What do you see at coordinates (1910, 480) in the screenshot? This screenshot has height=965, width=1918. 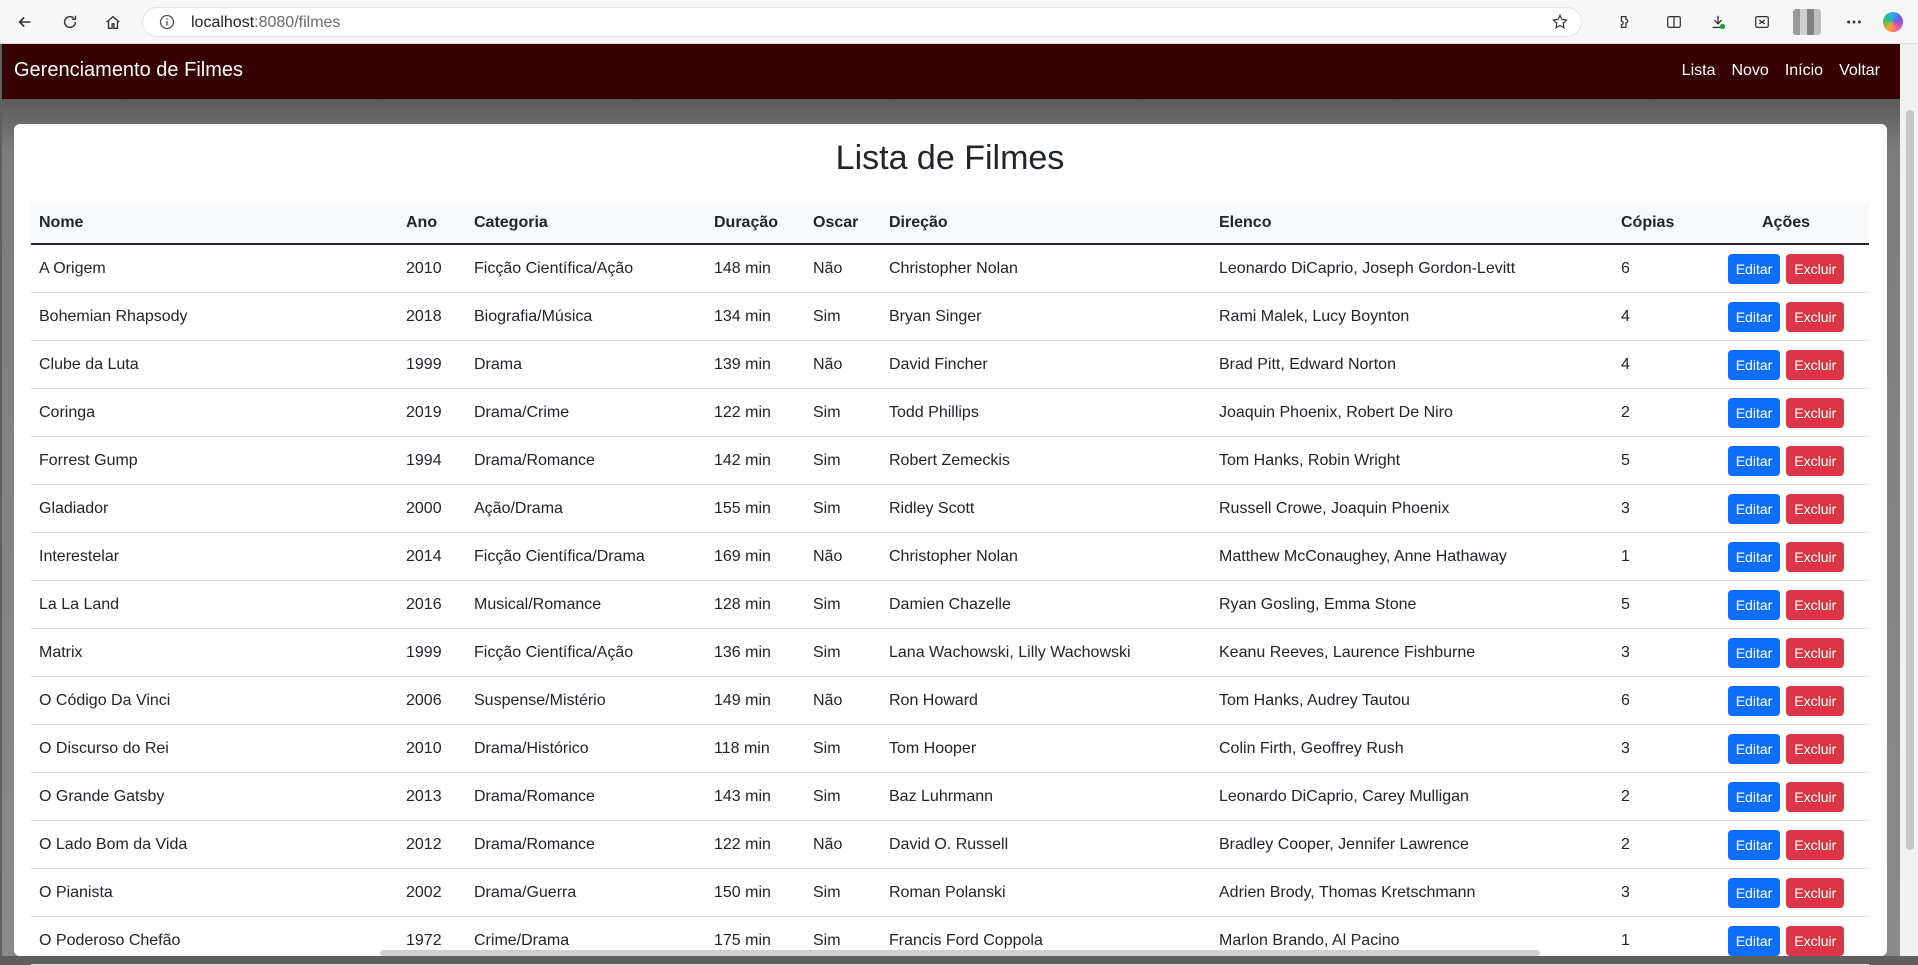 I see `scrollbar-thumb` at bounding box center [1910, 480].